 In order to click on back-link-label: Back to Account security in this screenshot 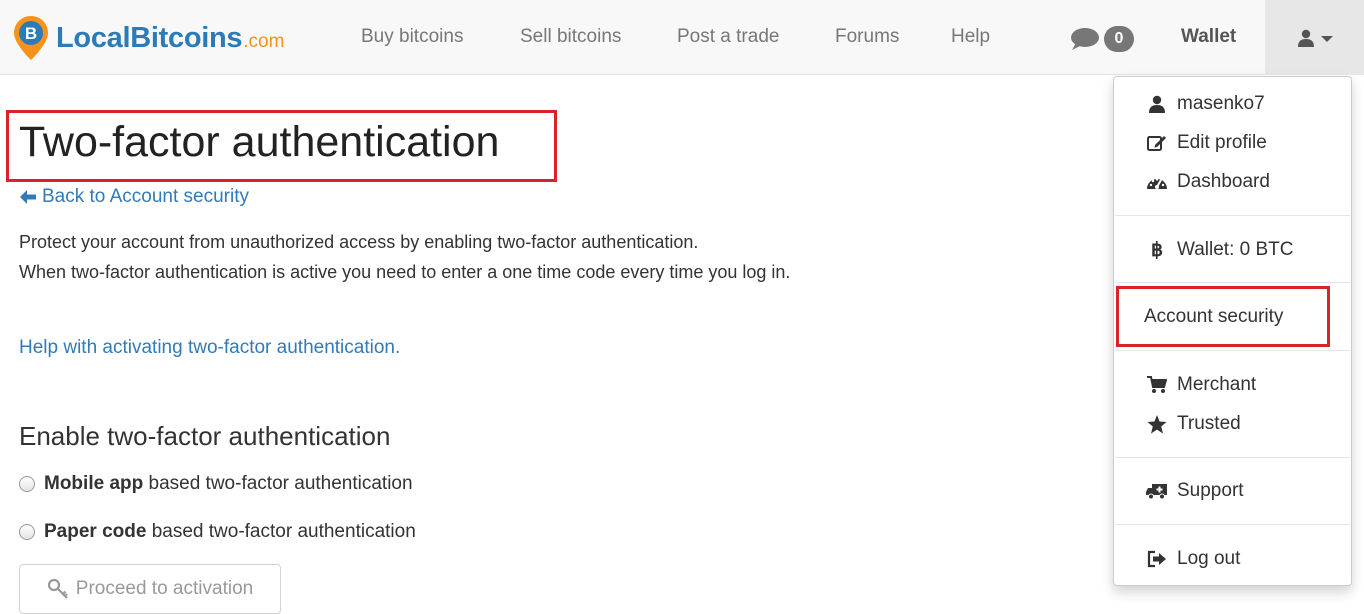, I will do `click(145, 196)`.